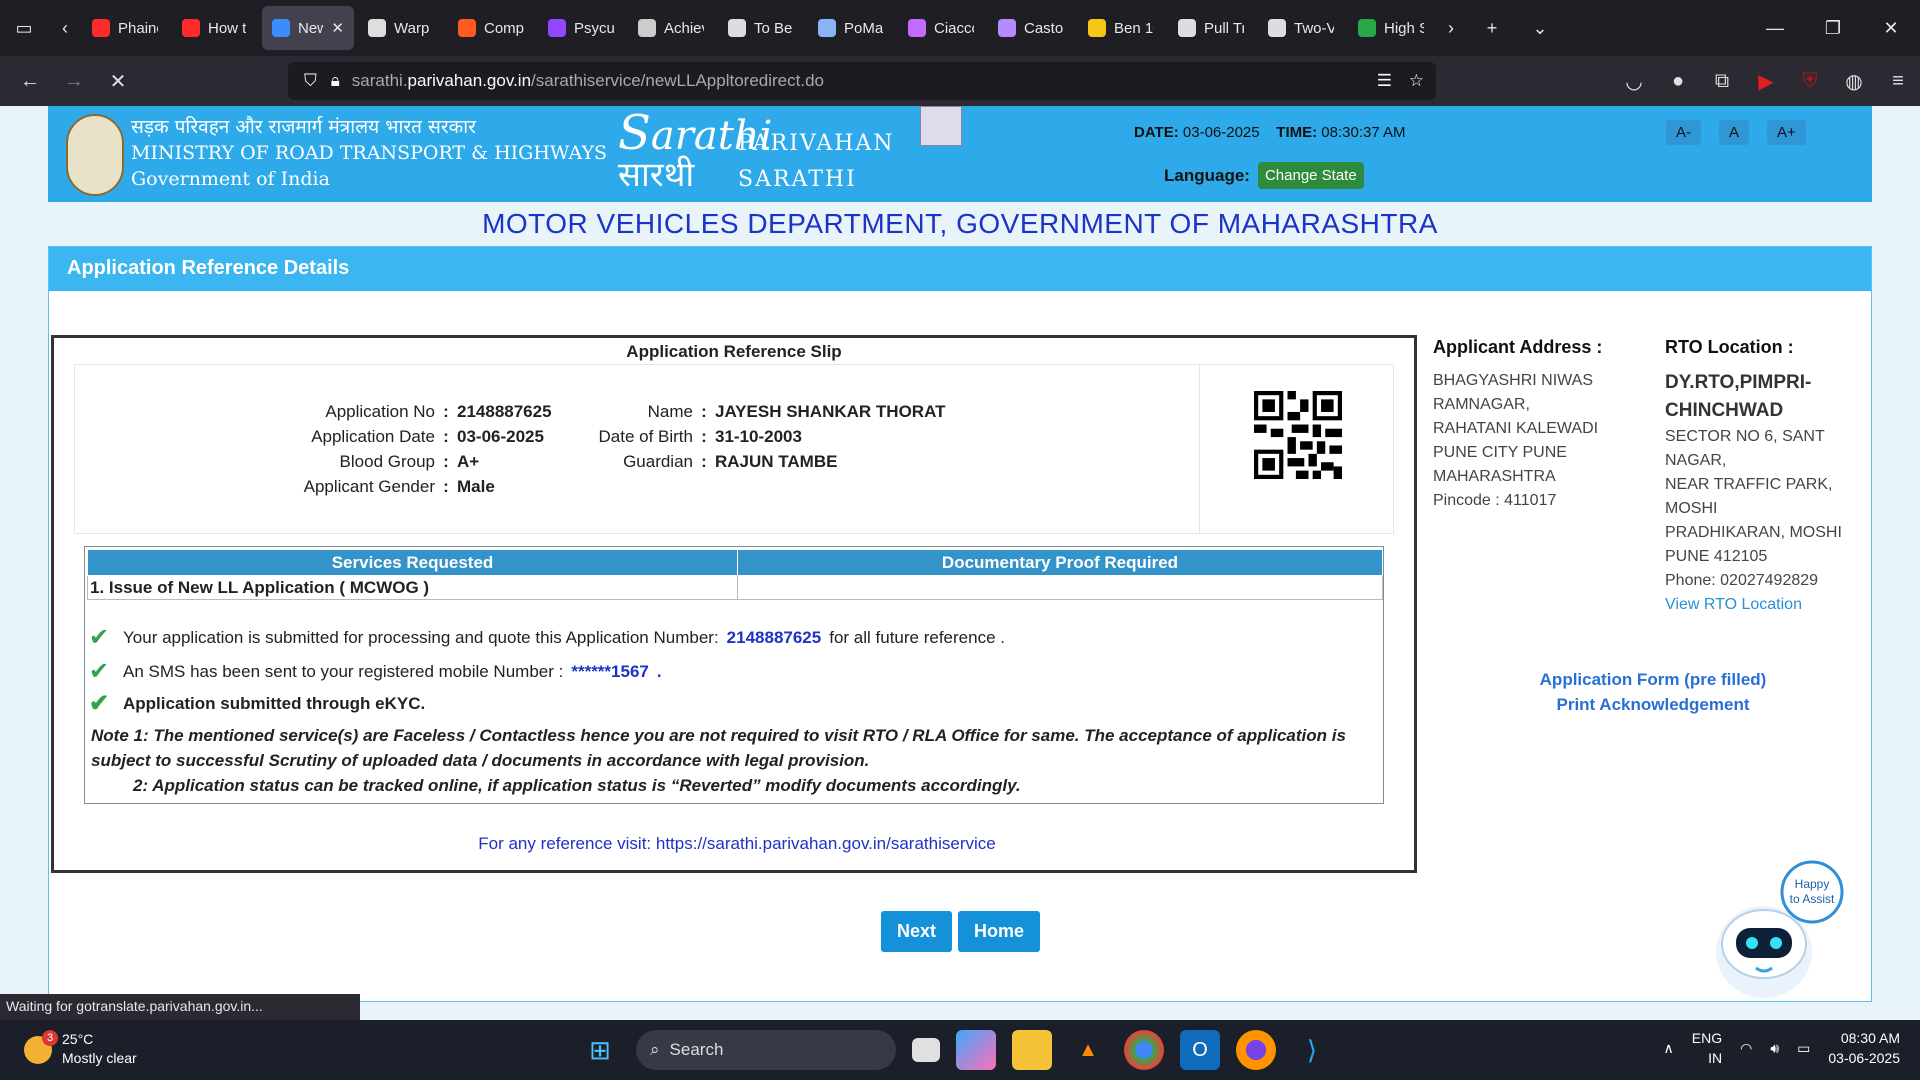 The width and height of the screenshot is (1920, 1080). What do you see at coordinates (1683, 132) in the screenshot?
I see `font-decrease-button: A-` at bounding box center [1683, 132].